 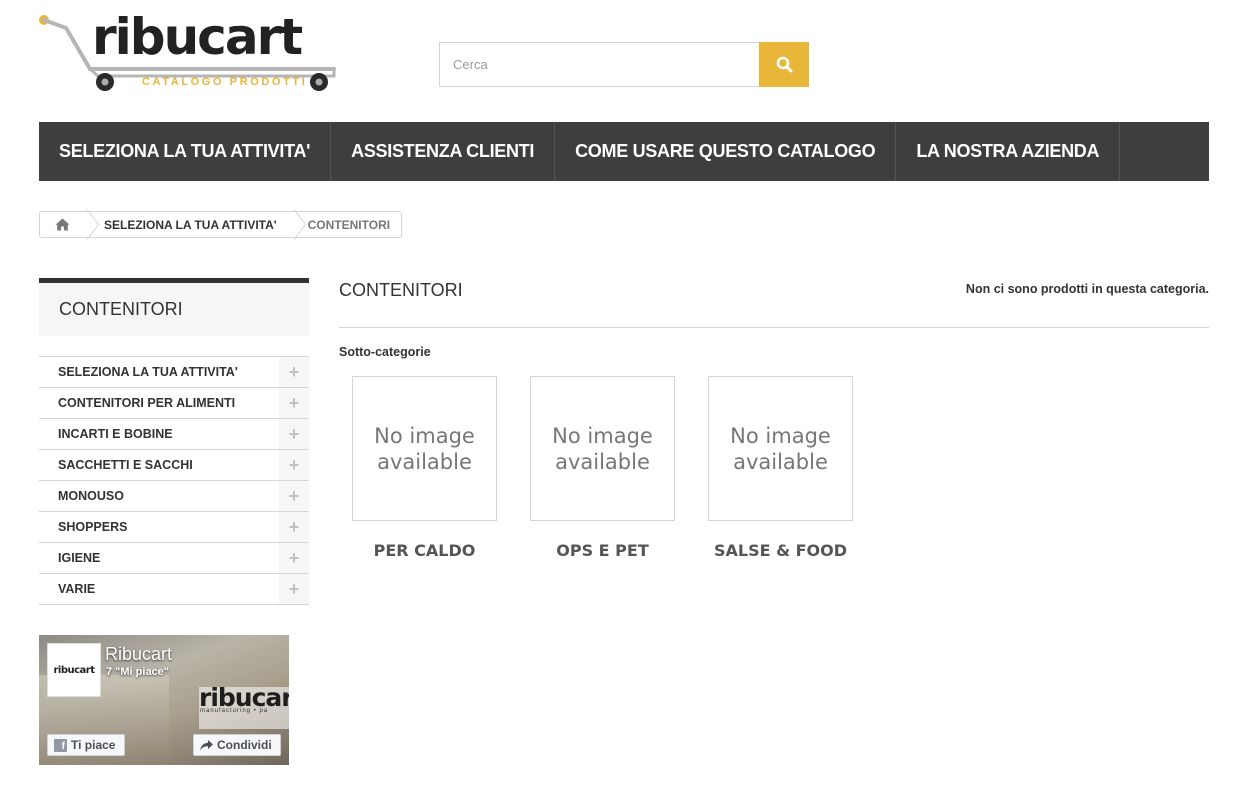 I want to click on home-icon, so click(x=62, y=224).